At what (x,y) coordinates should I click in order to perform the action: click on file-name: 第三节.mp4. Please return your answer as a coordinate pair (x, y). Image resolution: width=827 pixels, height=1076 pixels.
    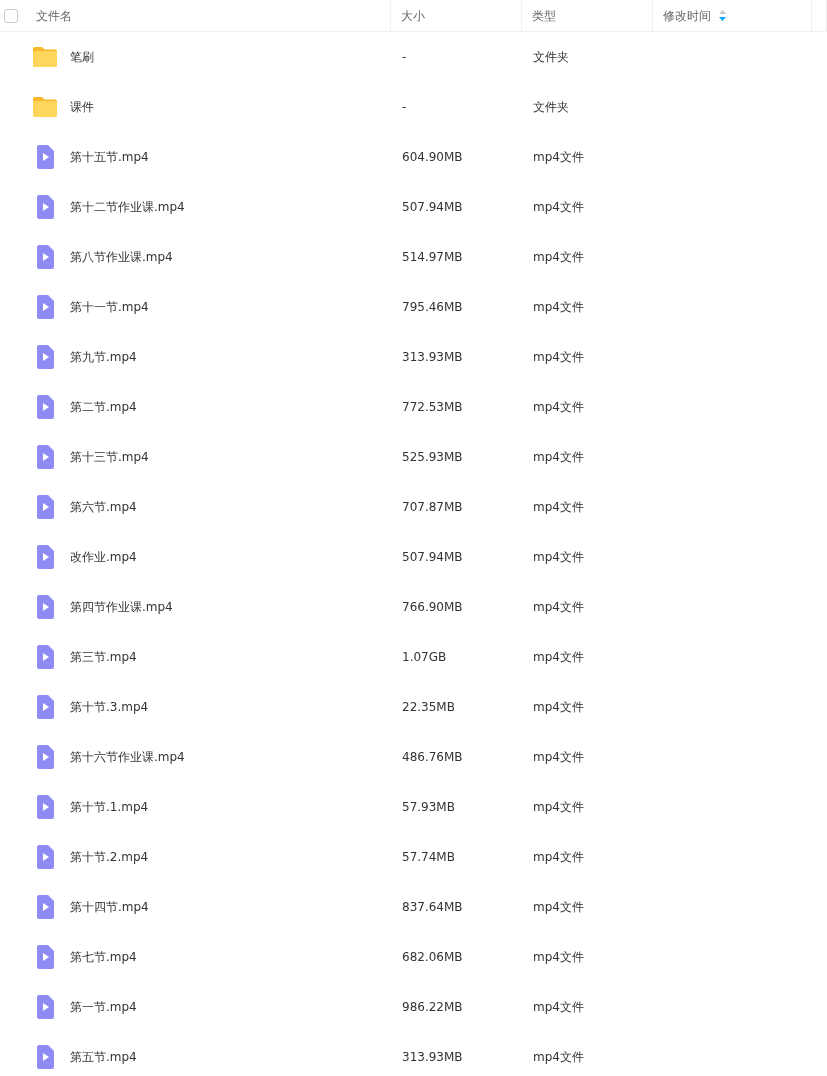
    Looking at the image, I should click on (103, 657).